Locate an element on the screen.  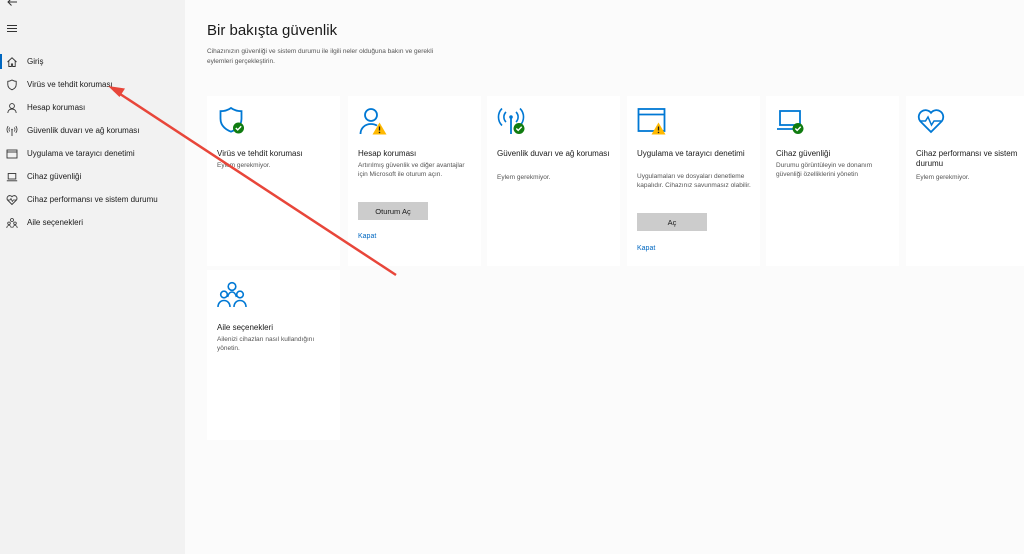
back-arrow-icon is located at coordinates (12, 6).